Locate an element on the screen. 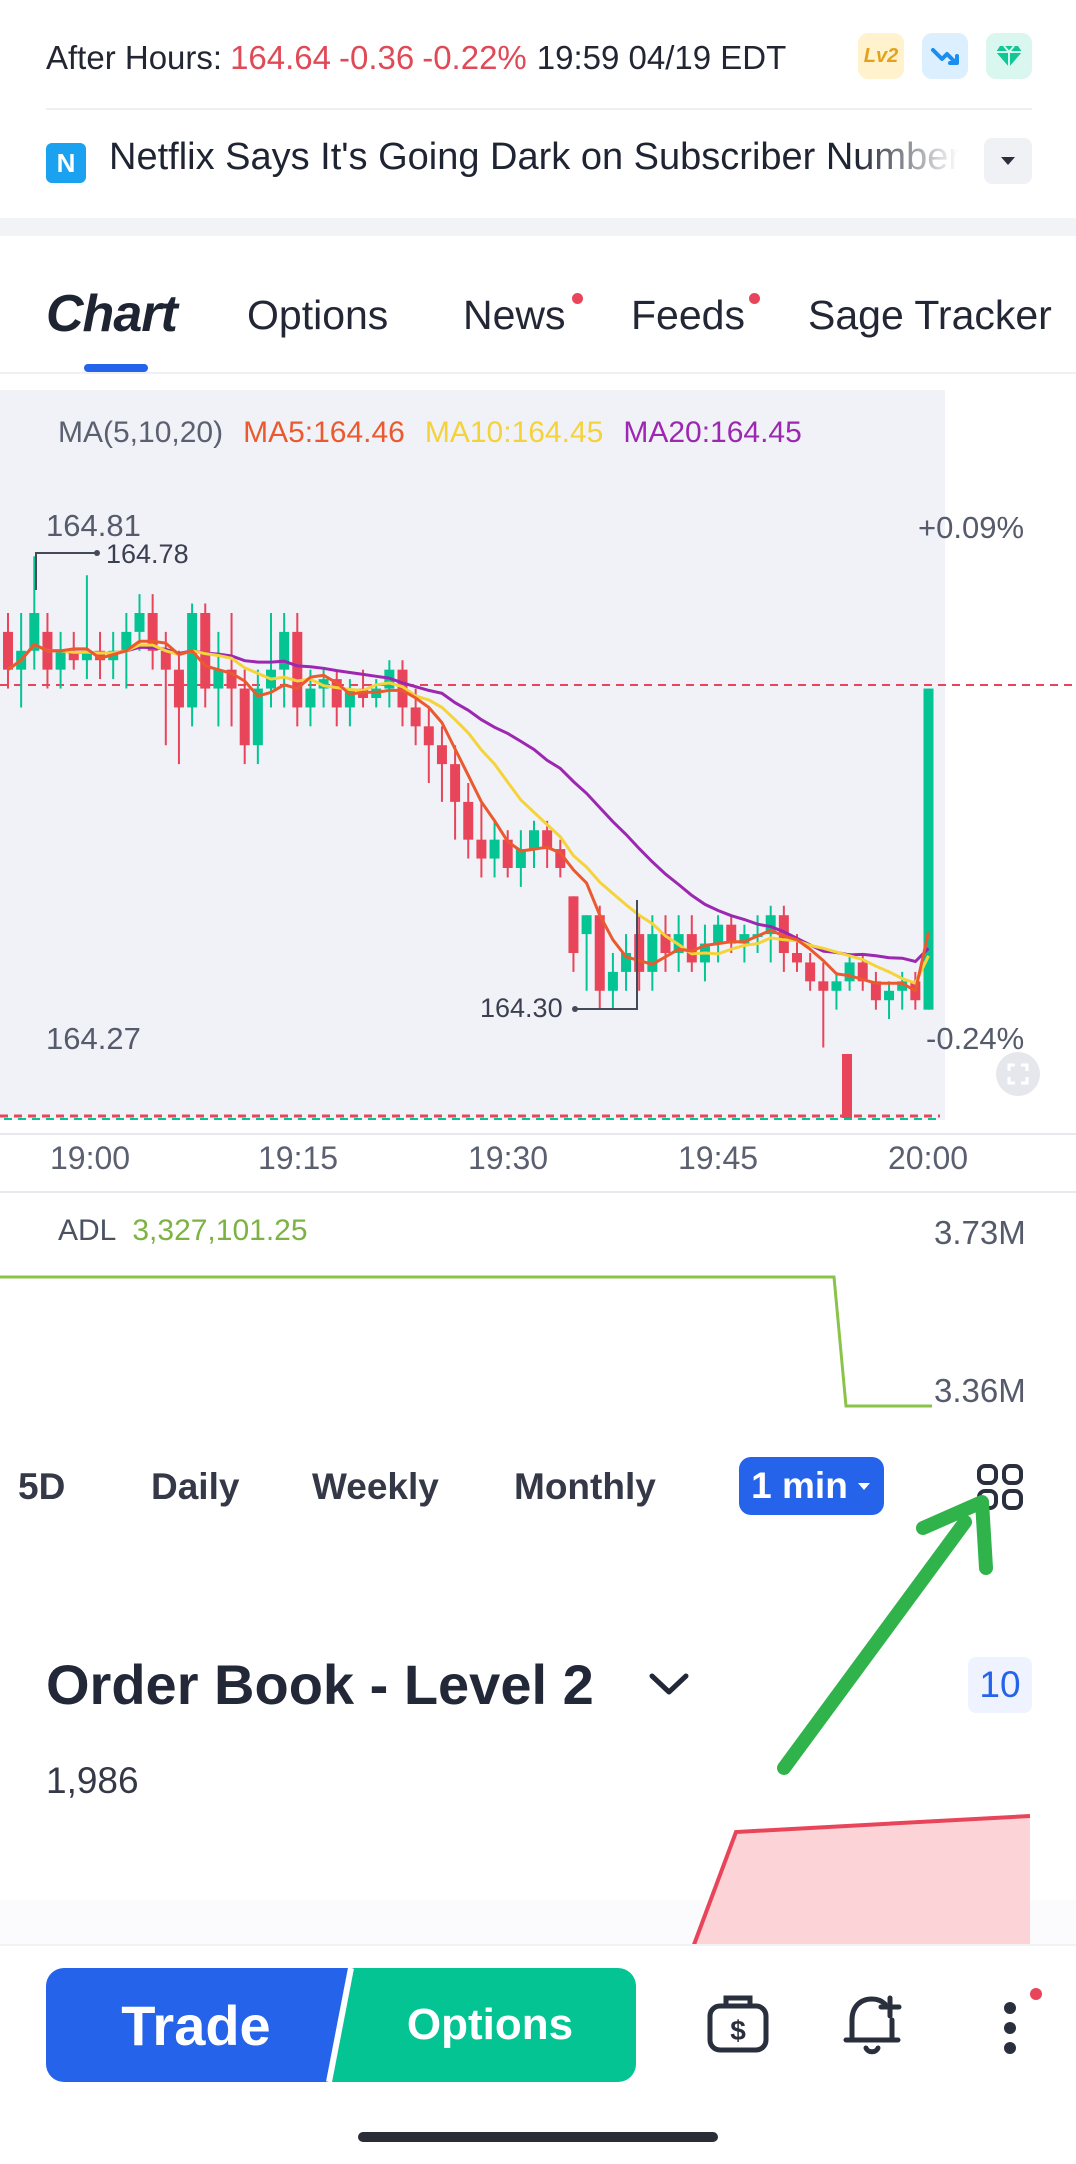 This screenshot has height=2164, width=1076. depth-chart is located at coordinates (538, 1882).